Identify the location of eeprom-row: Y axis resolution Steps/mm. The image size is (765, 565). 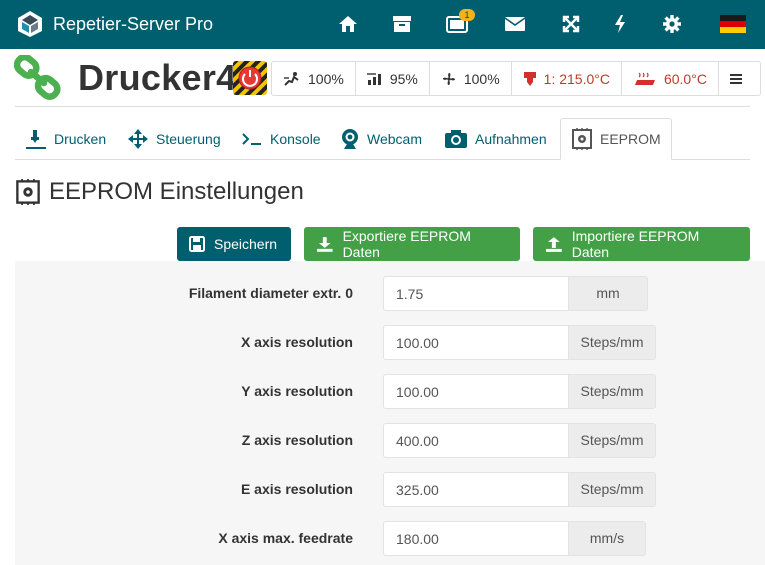
(390, 391).